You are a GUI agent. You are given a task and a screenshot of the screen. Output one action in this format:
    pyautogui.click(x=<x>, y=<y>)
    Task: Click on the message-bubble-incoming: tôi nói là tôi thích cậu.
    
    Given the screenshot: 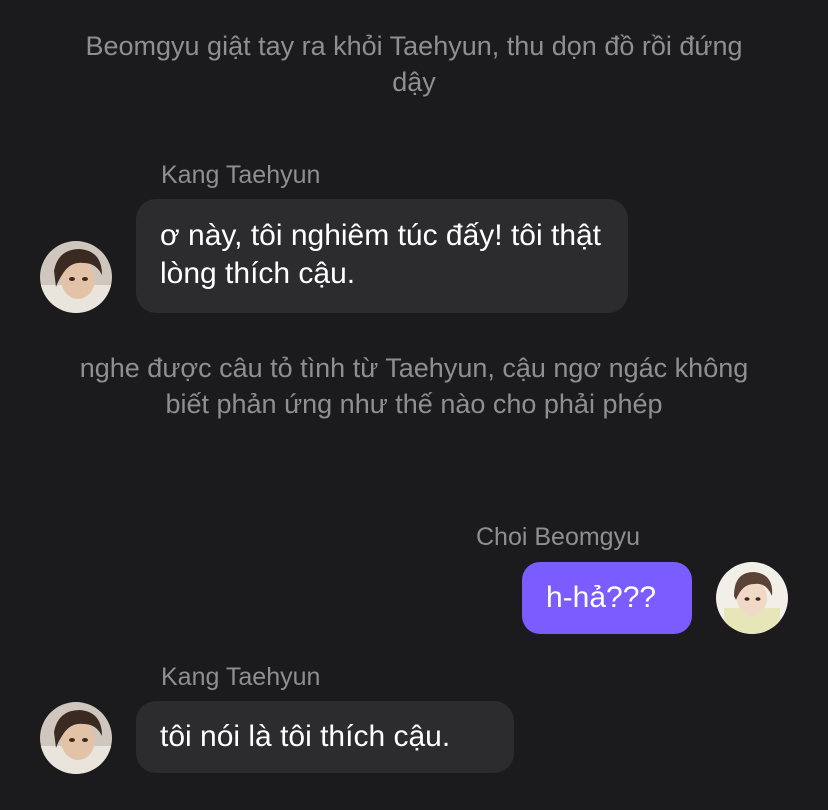 What is the action you would take?
    pyautogui.click(x=325, y=737)
    